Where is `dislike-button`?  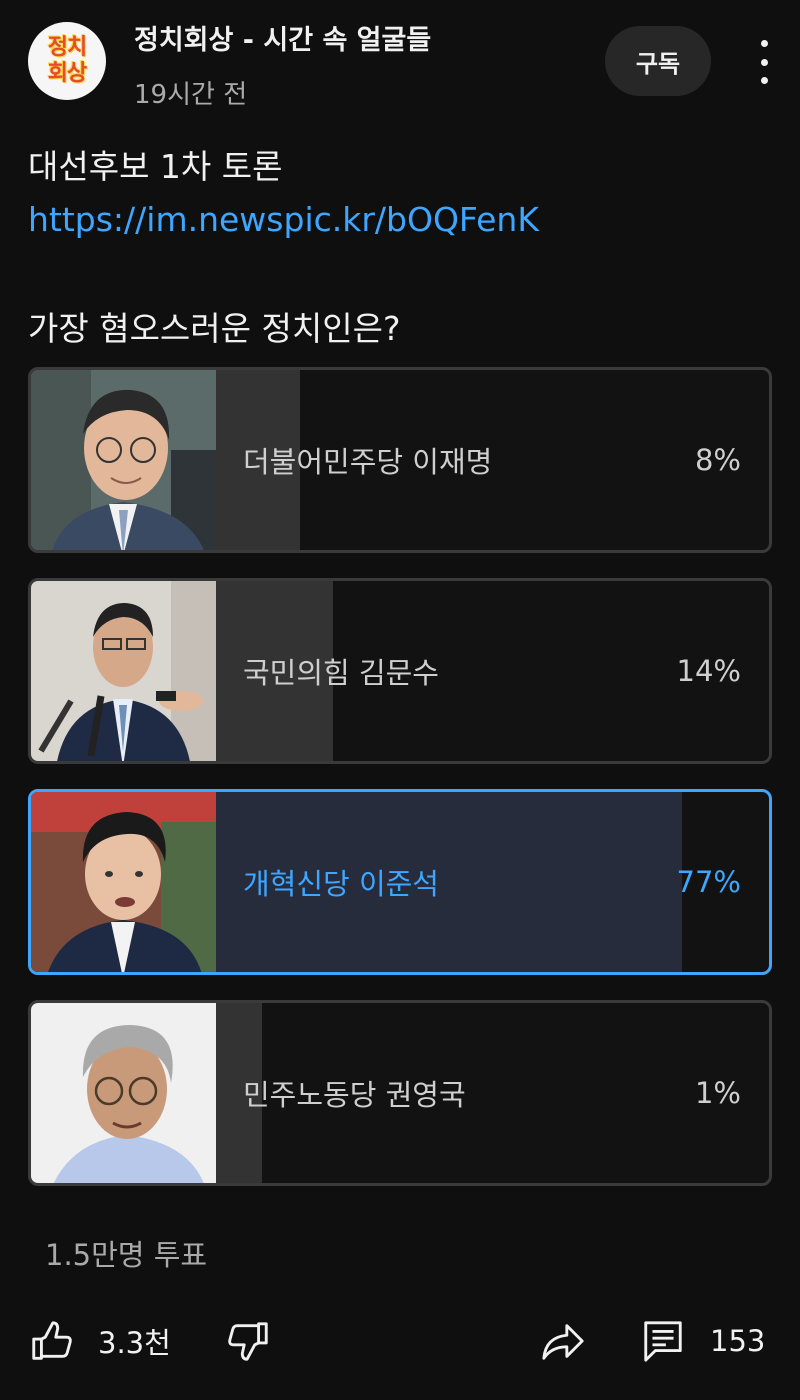
dislike-button is located at coordinates (249, 1341).